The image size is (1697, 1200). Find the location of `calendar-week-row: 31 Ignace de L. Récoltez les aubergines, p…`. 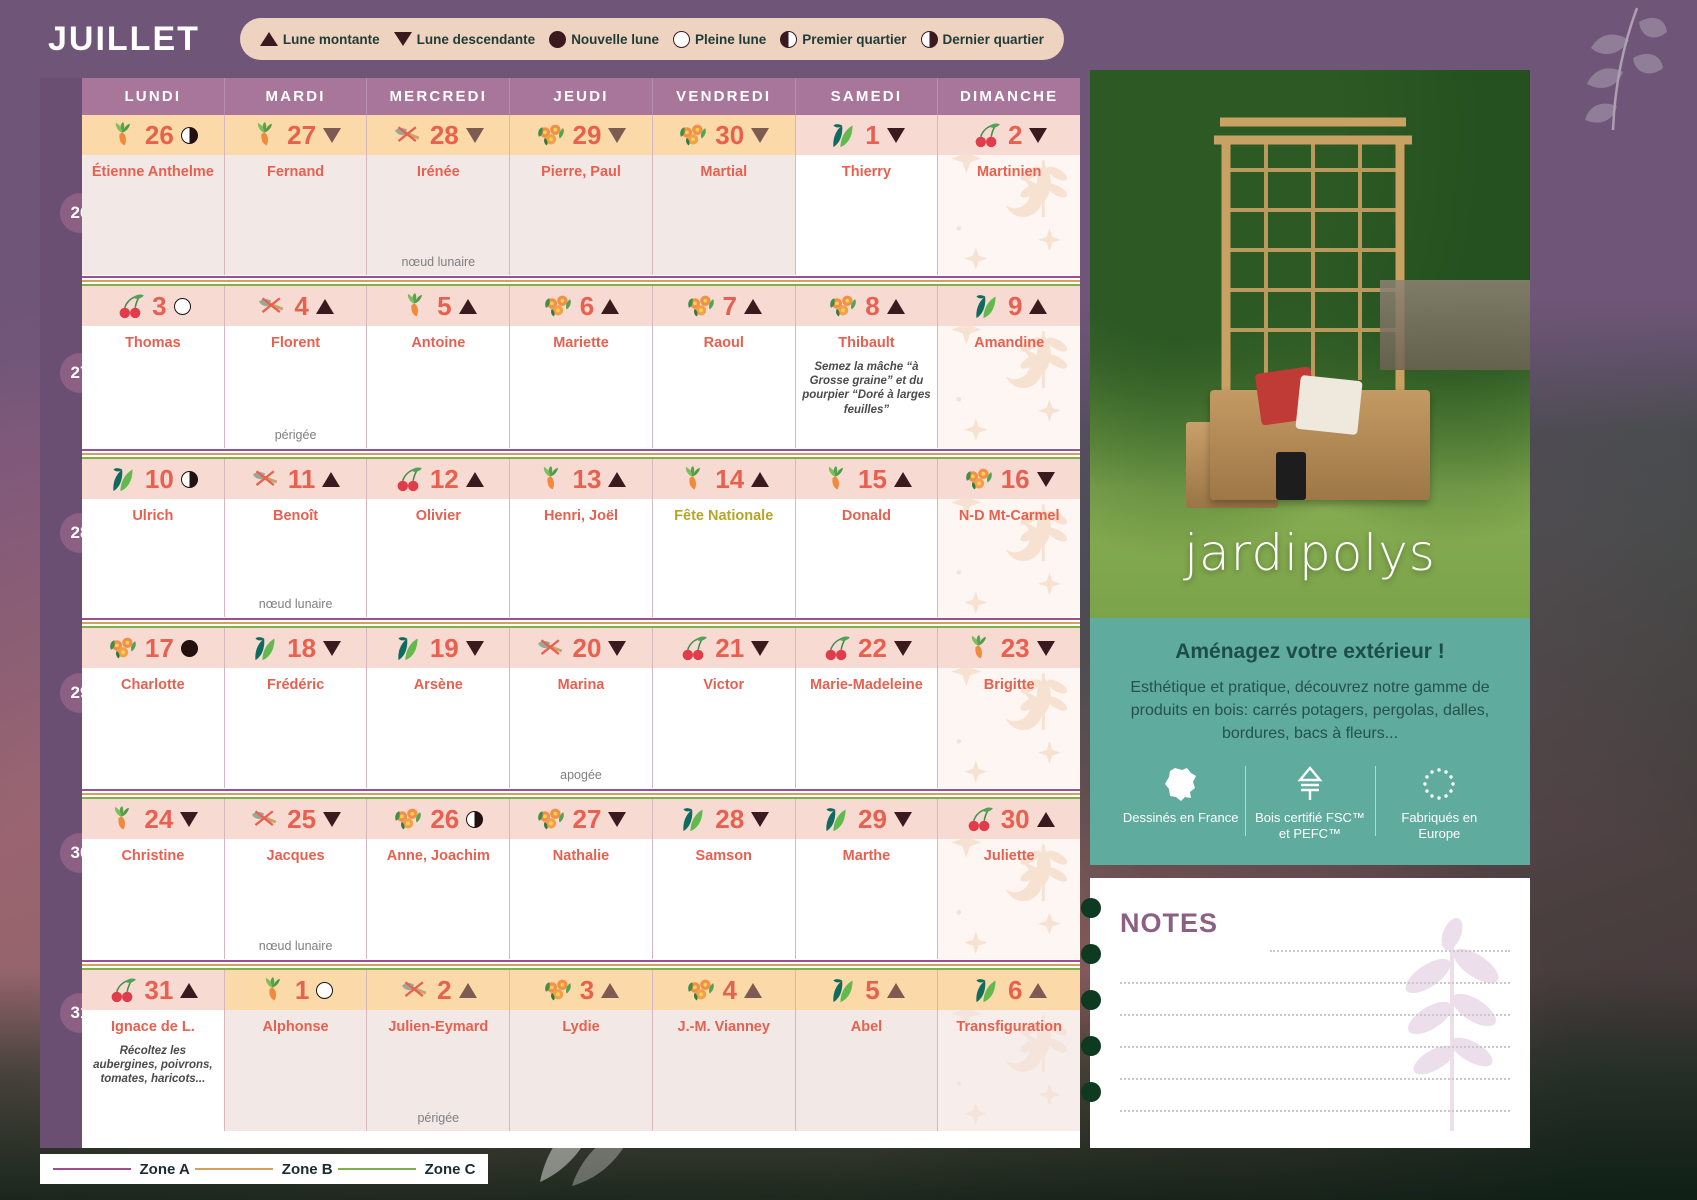

calendar-week-row: 31 Ignace de L. Récoltez les aubergines, p… is located at coordinates (581, 1050).